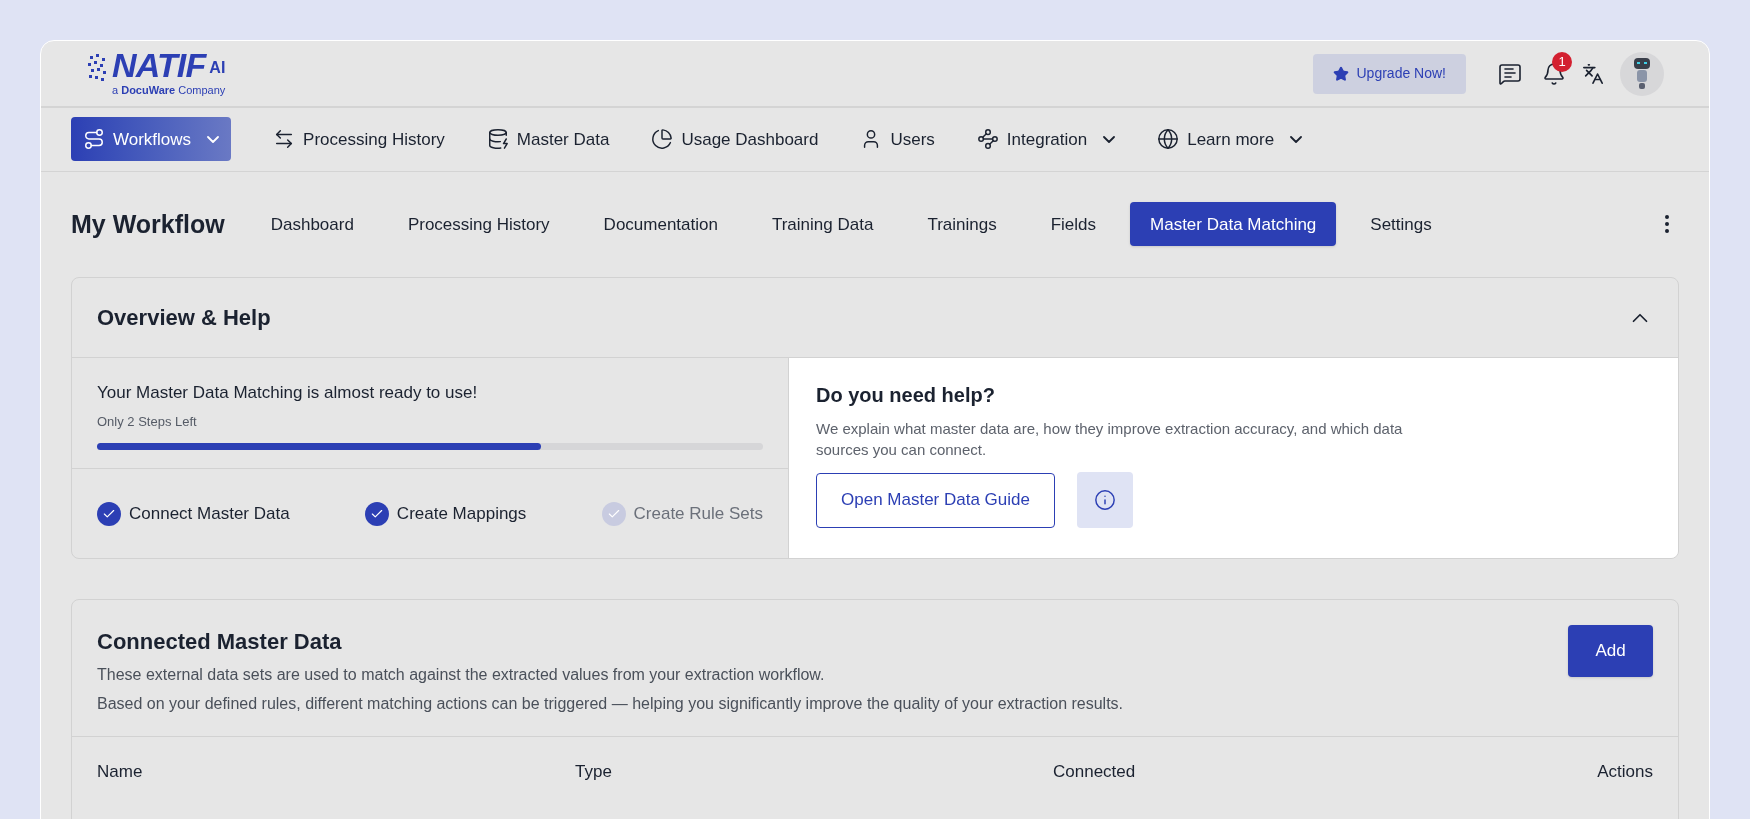 The height and width of the screenshot is (819, 1750). I want to click on nav-item: Workflows, so click(151, 139).